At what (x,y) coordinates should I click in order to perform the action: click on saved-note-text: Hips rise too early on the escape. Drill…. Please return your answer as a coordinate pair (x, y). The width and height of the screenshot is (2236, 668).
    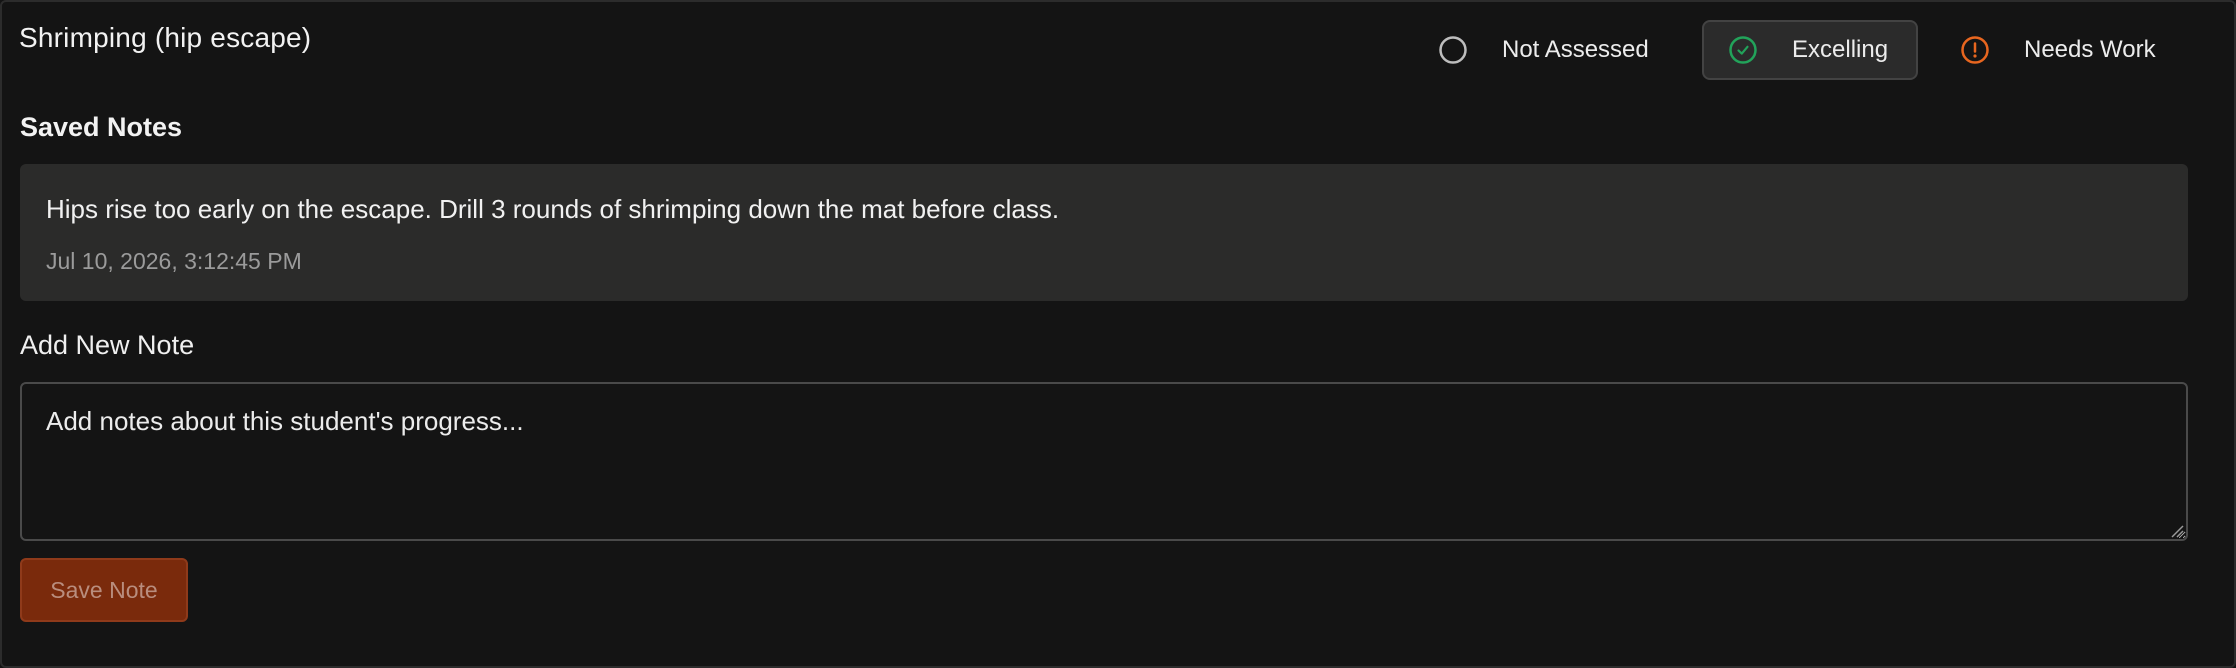
    Looking at the image, I should click on (553, 209).